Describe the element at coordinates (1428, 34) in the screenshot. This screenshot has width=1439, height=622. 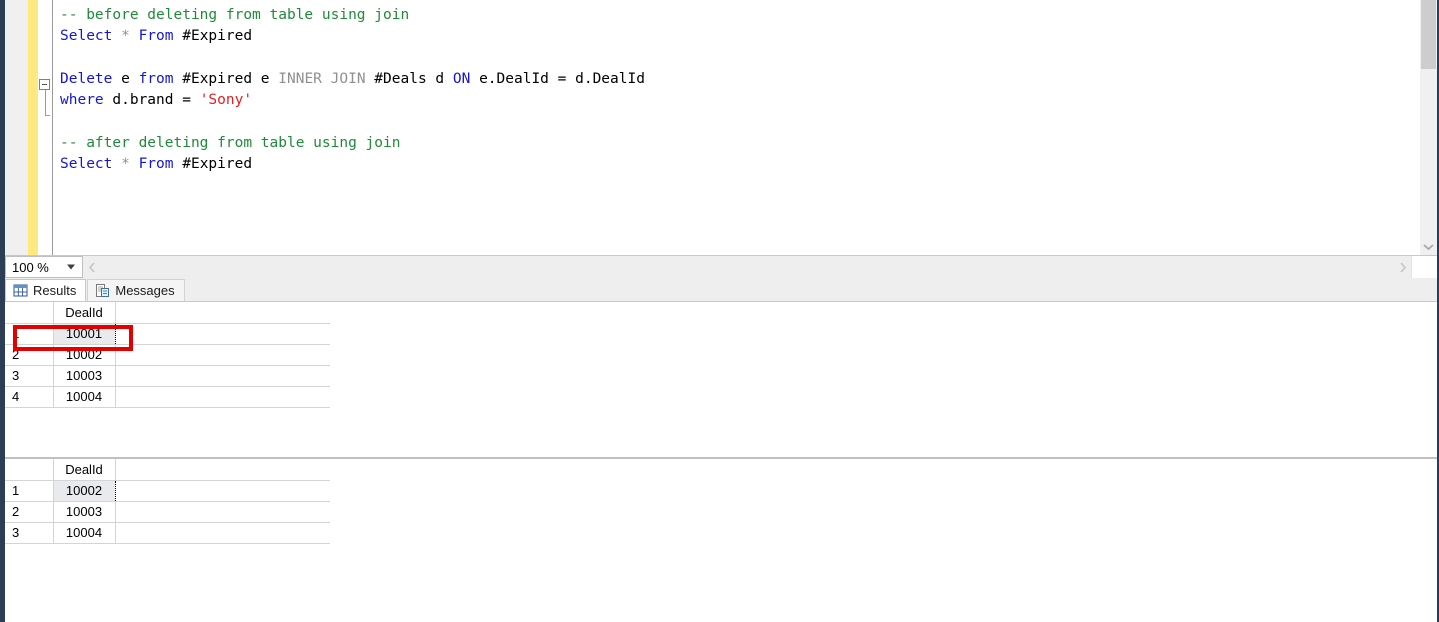
I see `vertical-scrollbar-thumb` at that location.